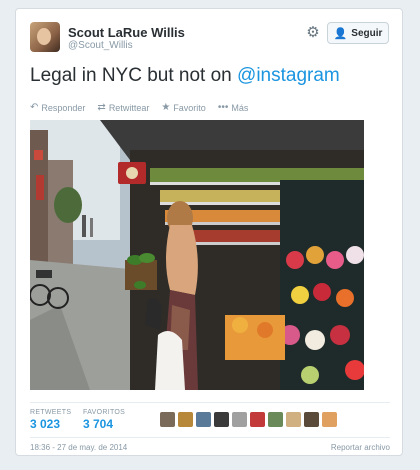 The width and height of the screenshot is (420, 470). I want to click on reply-label: Responder, so click(63, 107).